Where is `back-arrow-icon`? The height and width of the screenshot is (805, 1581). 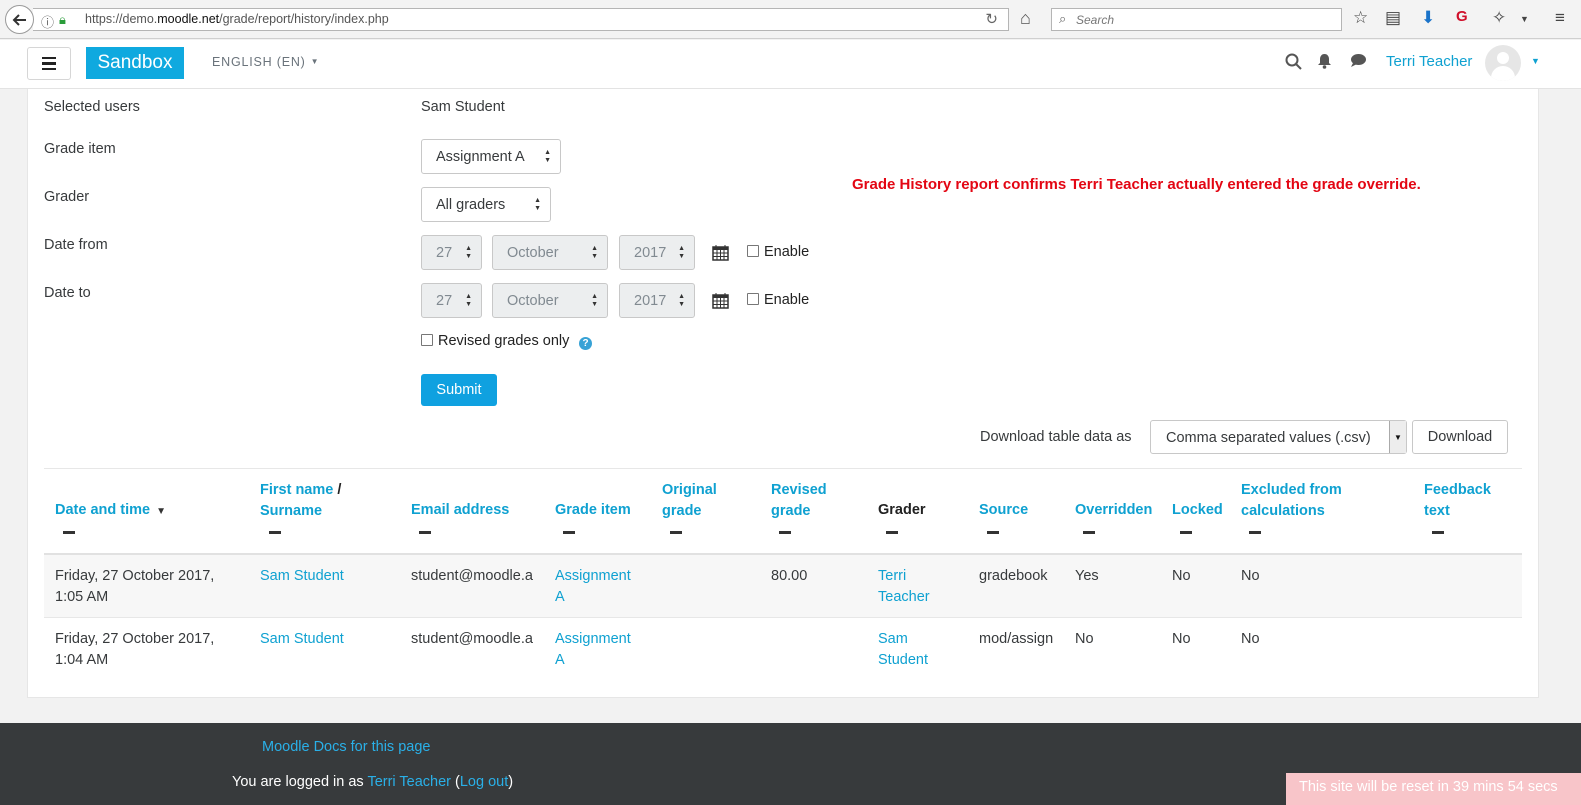 back-arrow-icon is located at coordinates (19, 19).